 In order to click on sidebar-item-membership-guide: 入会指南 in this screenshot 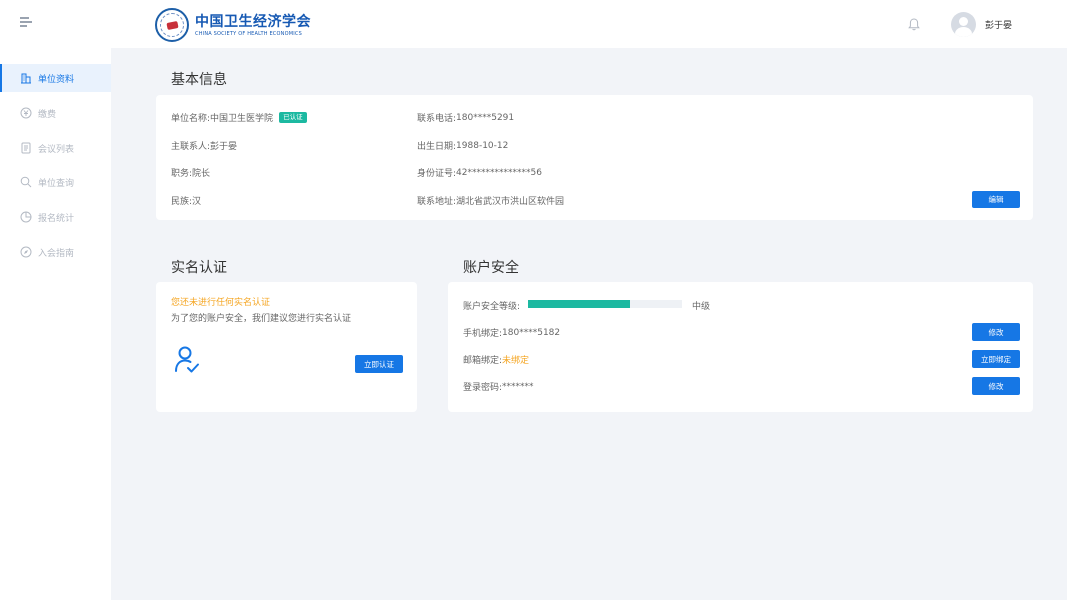, I will do `click(55, 252)`.